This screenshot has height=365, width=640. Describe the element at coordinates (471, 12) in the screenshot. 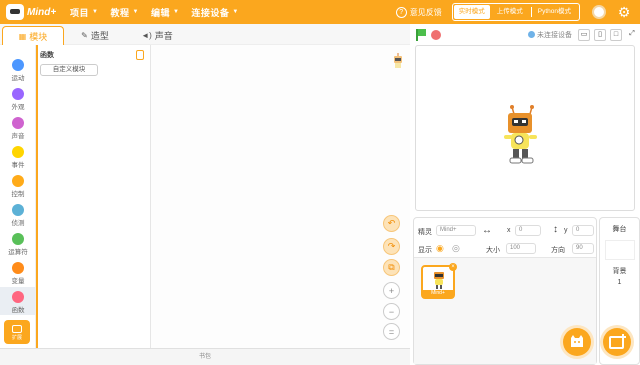

I see `mode-realtime-button: 实时模式` at that location.